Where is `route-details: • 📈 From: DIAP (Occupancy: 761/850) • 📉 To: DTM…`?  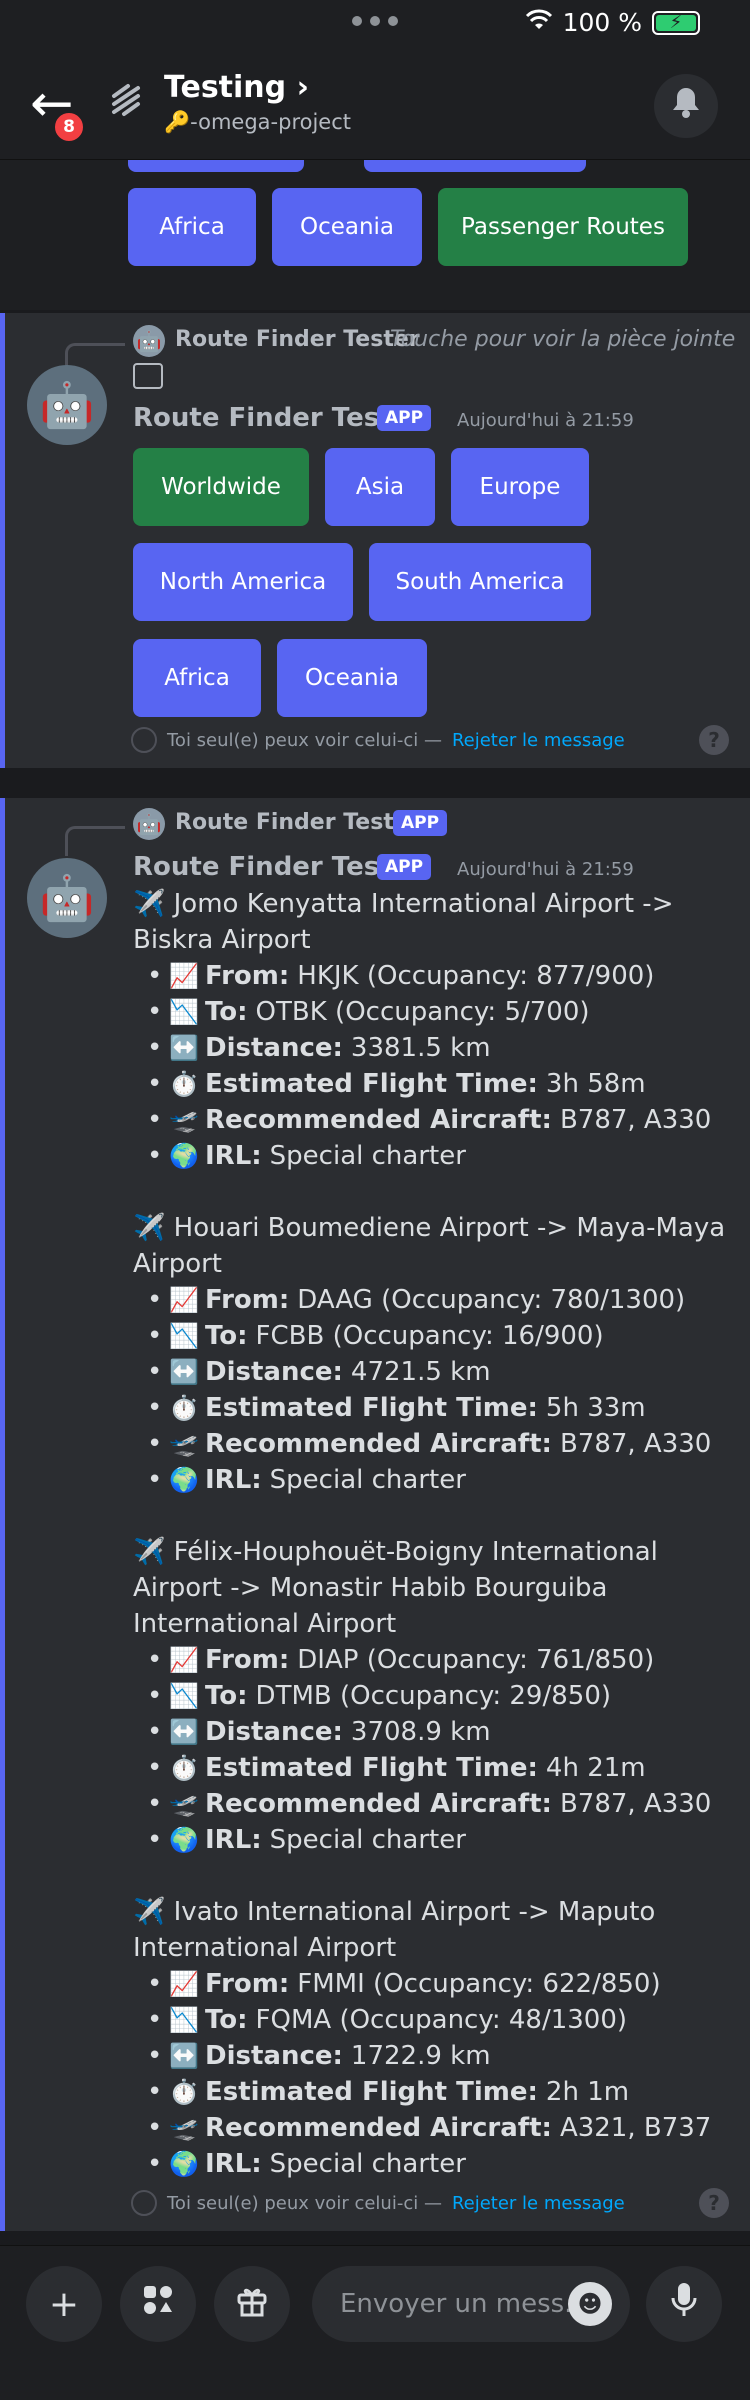
route-details: • 📈 From: DIAP (Occupancy: 761/850) • 📉 To: DTM… is located at coordinates (433, 1750).